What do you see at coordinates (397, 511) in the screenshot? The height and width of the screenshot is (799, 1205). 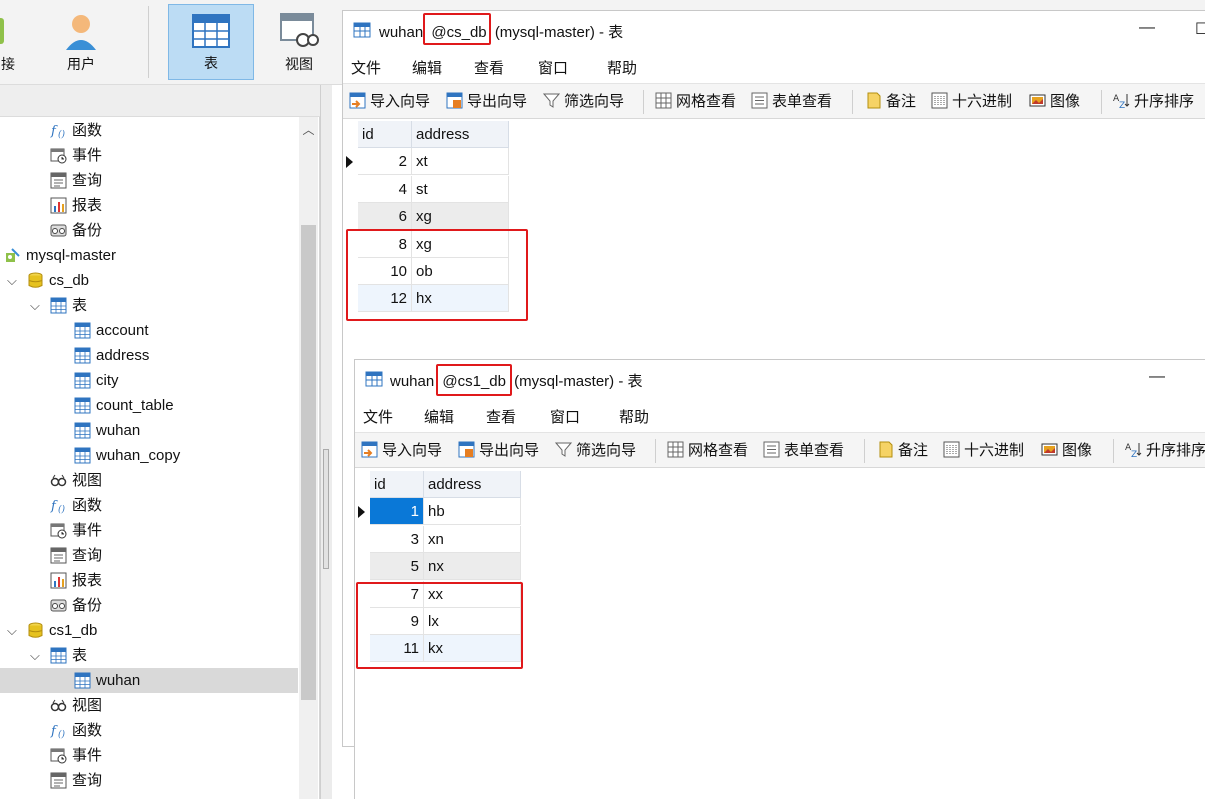 I see `cell-id: 1` at bounding box center [397, 511].